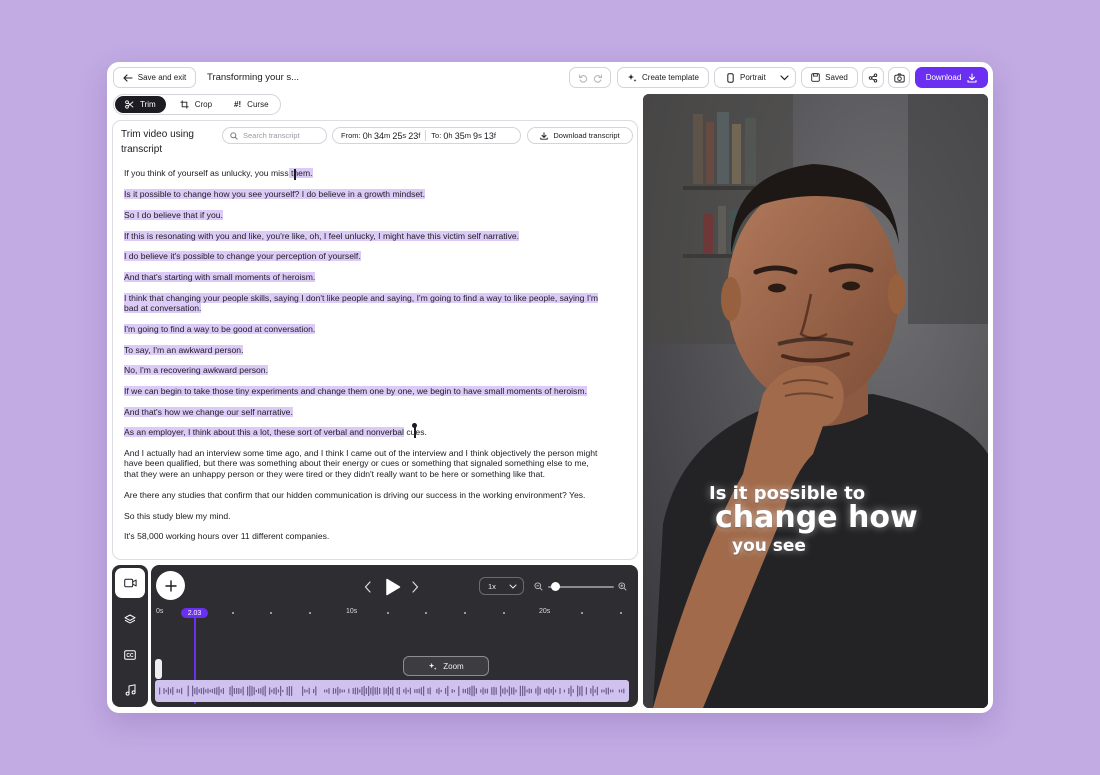 The width and height of the screenshot is (1100, 775). I want to click on sparkle-icon, so click(433, 666).